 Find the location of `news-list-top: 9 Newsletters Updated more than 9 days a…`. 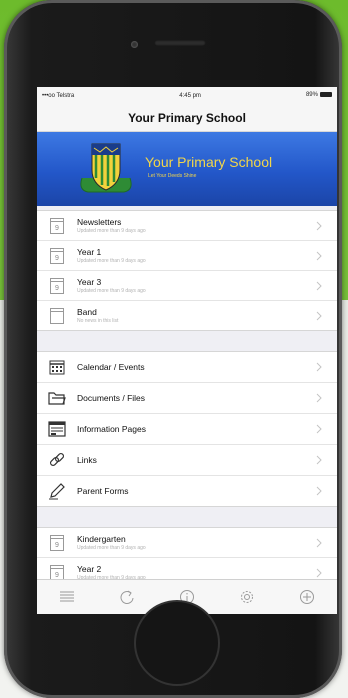

news-list-top: 9 Newsletters Updated more than 9 days a… is located at coordinates (187, 270).